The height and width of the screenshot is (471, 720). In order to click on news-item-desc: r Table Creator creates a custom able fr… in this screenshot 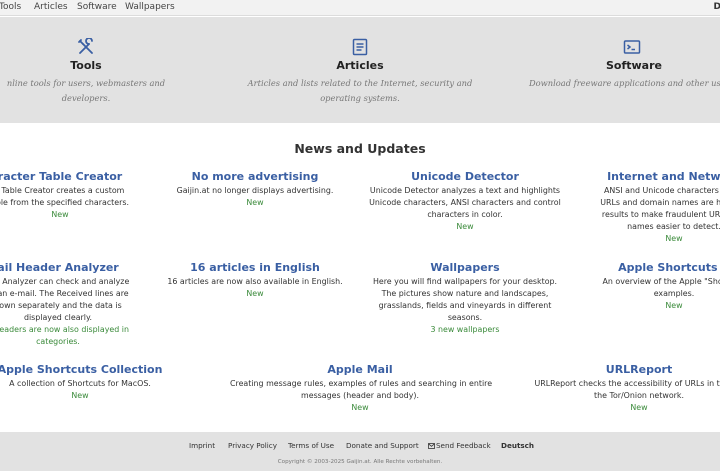, I will do `click(64, 196)`.